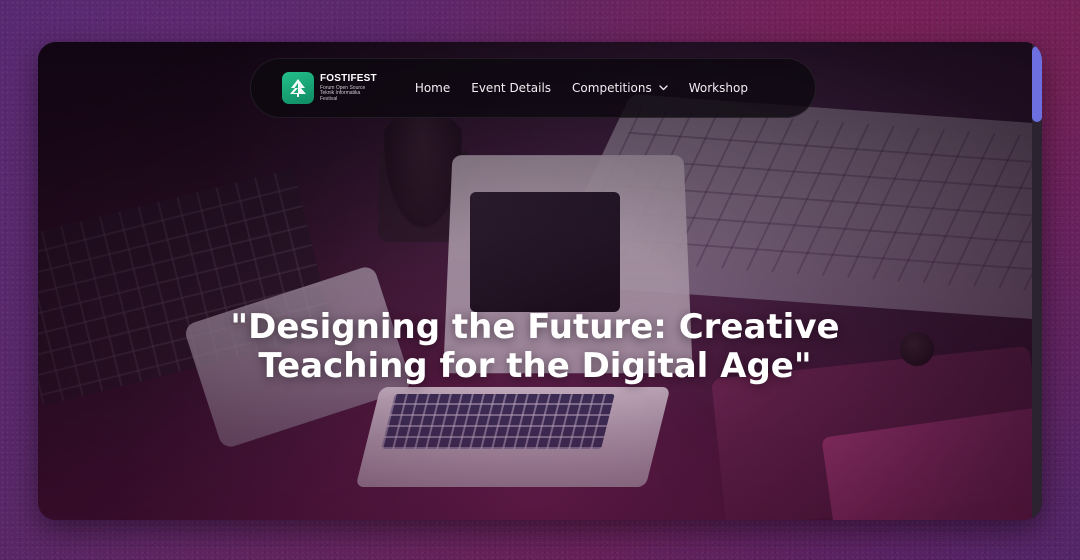  I want to click on vertical-scrollbar, so click(1037, 281).